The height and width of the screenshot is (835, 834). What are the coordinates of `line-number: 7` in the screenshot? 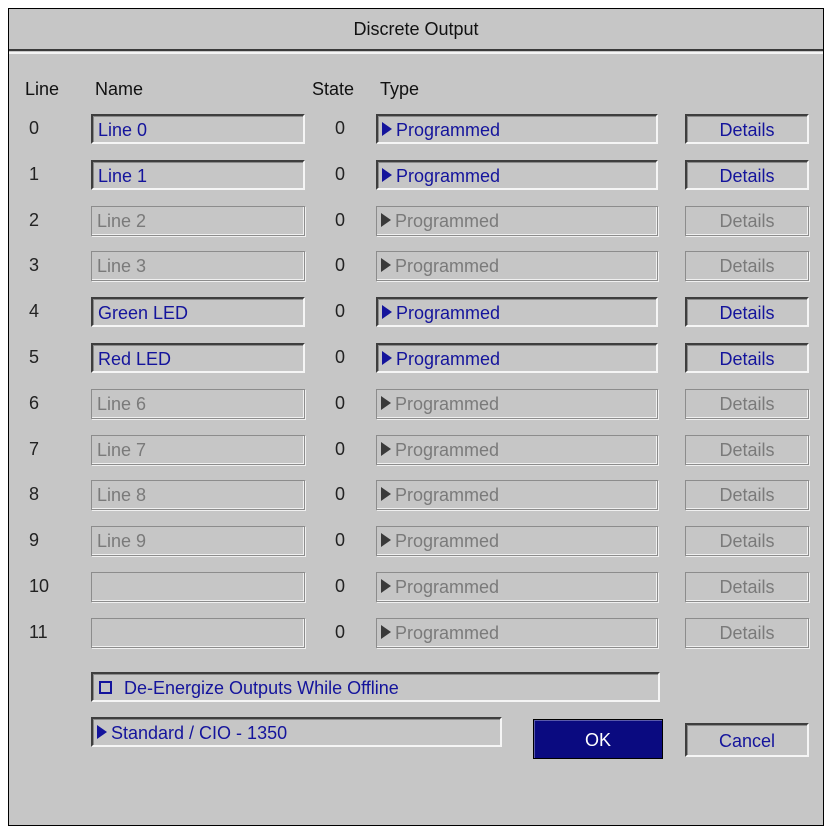 It's located at (34, 449).